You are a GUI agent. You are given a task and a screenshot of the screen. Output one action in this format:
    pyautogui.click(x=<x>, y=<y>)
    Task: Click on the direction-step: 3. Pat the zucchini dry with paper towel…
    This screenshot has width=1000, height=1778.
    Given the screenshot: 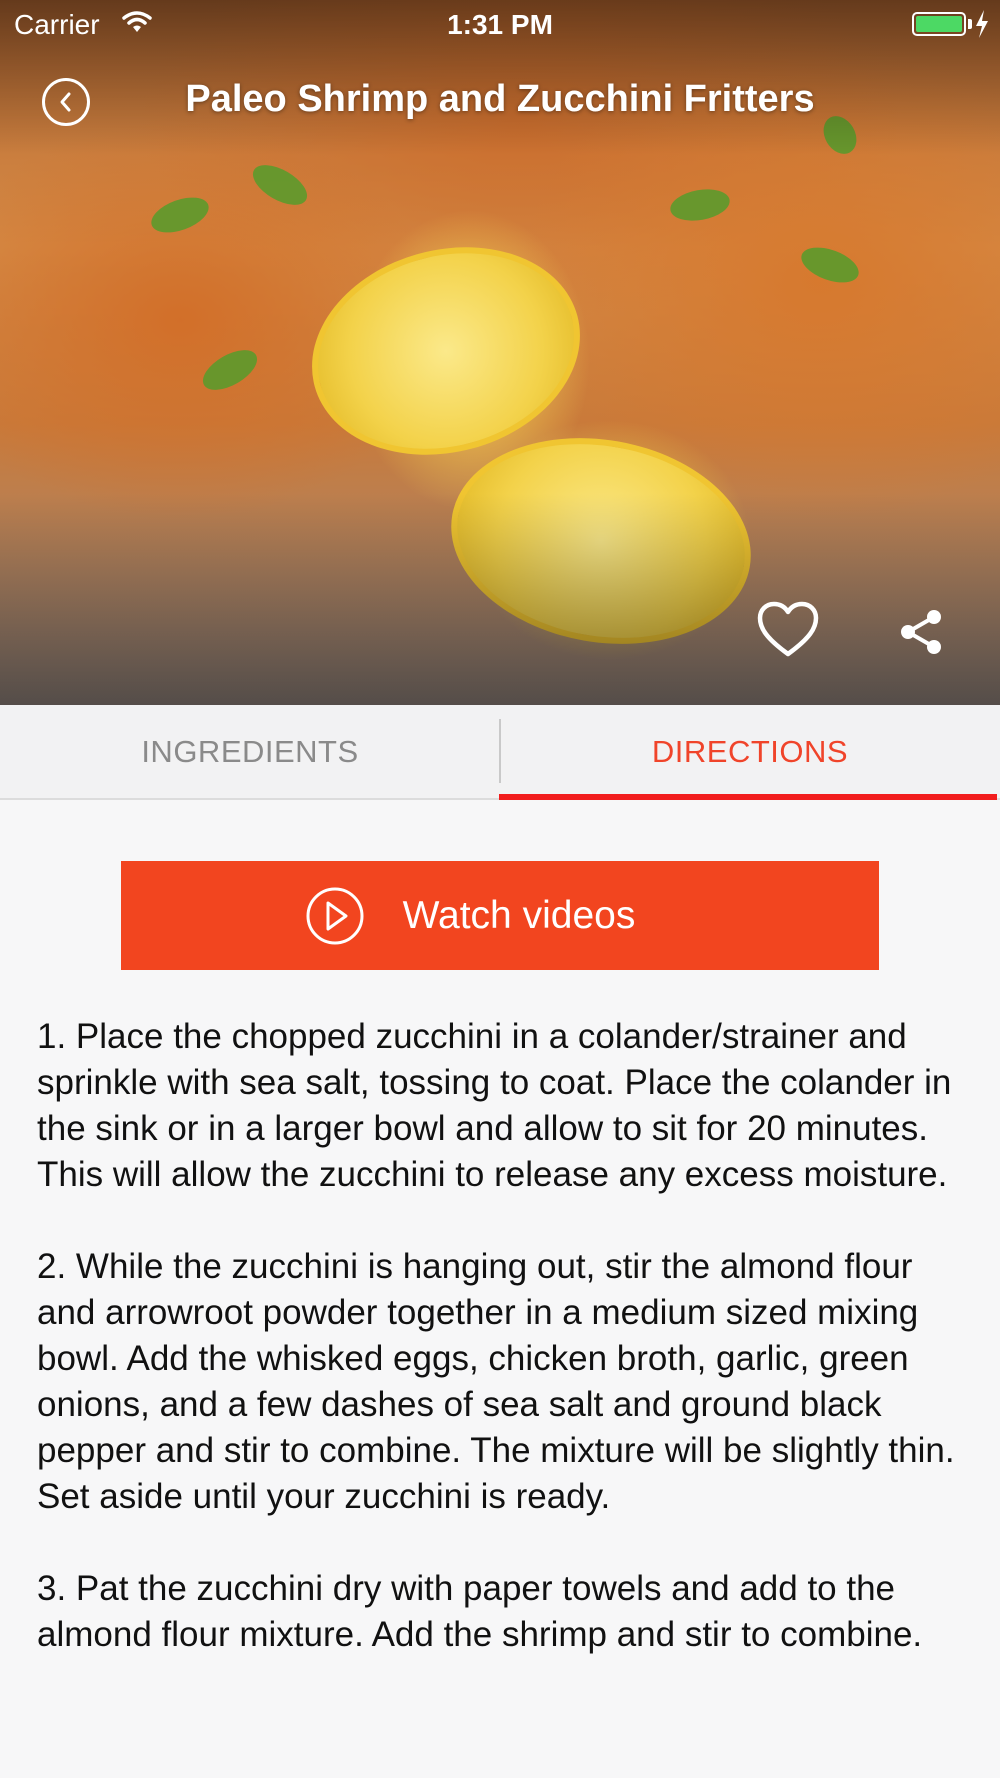 What is the action you would take?
    pyautogui.click(x=480, y=1611)
    